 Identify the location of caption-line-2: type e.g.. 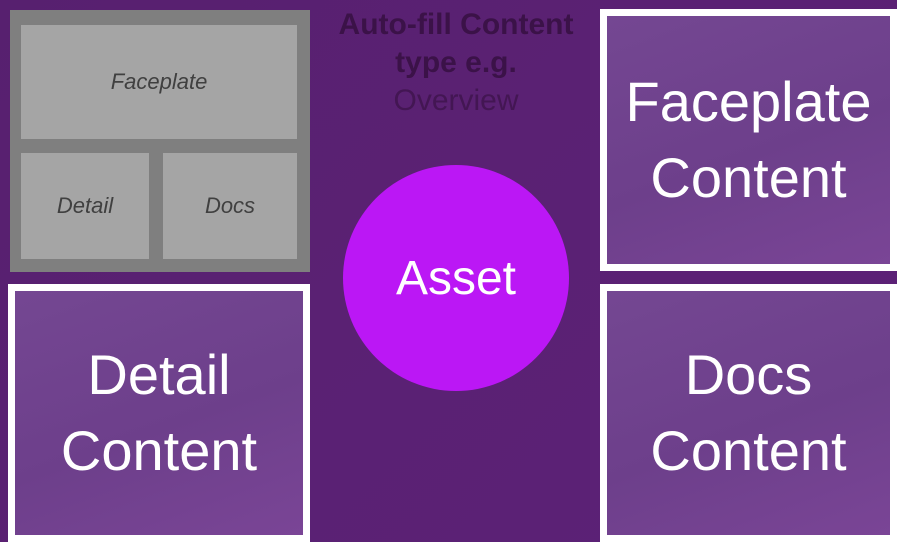
(456, 62).